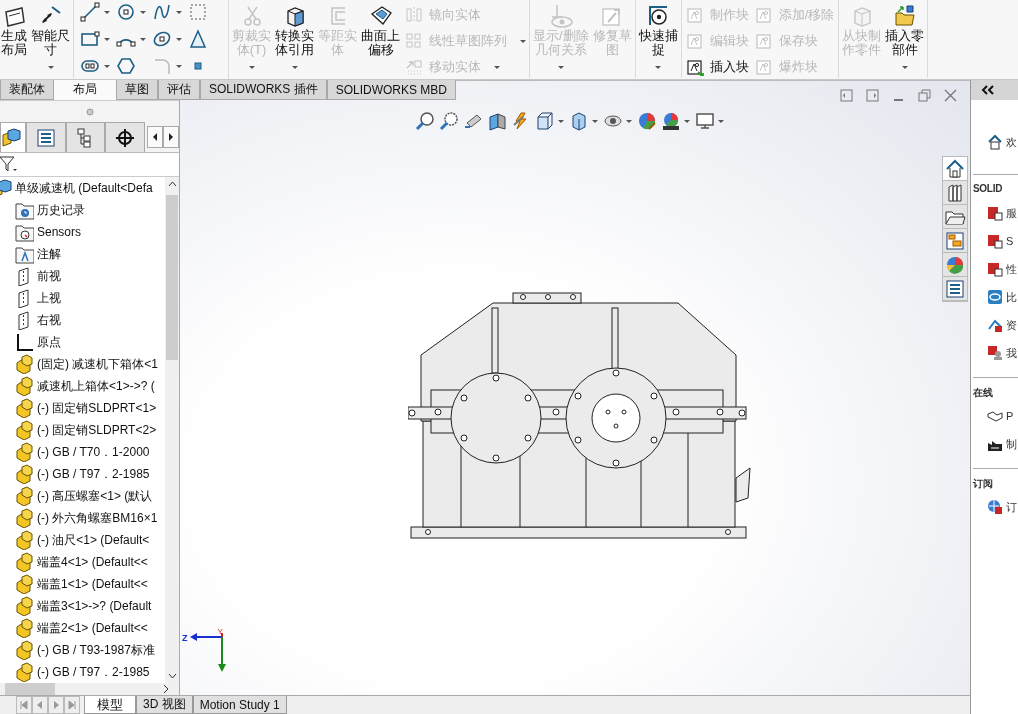  Describe the element at coordinates (658, 39) in the screenshot. I see `toolbar-button: 快速捕 捉` at that location.